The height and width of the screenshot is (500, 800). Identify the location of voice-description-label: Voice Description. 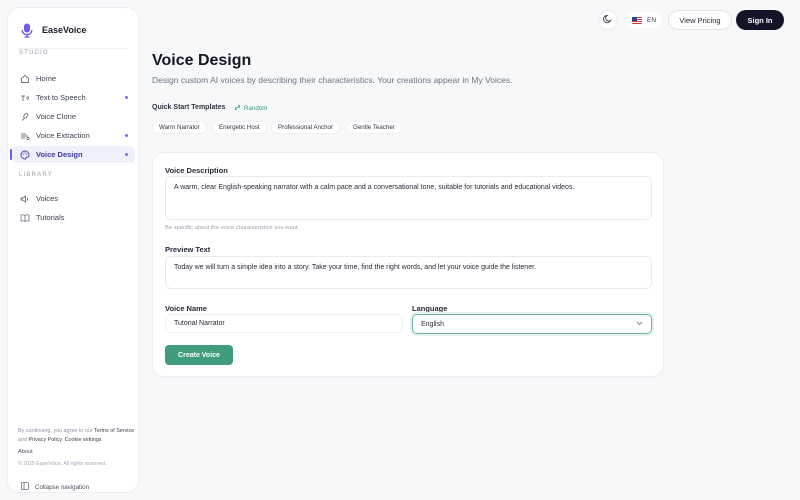
(196, 170).